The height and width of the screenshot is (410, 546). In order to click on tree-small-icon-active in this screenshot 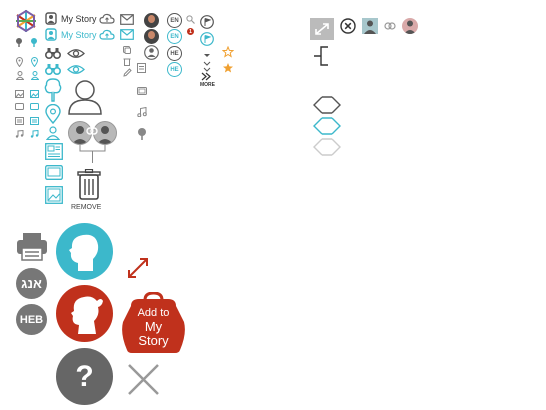, I will do `click(34, 42)`.